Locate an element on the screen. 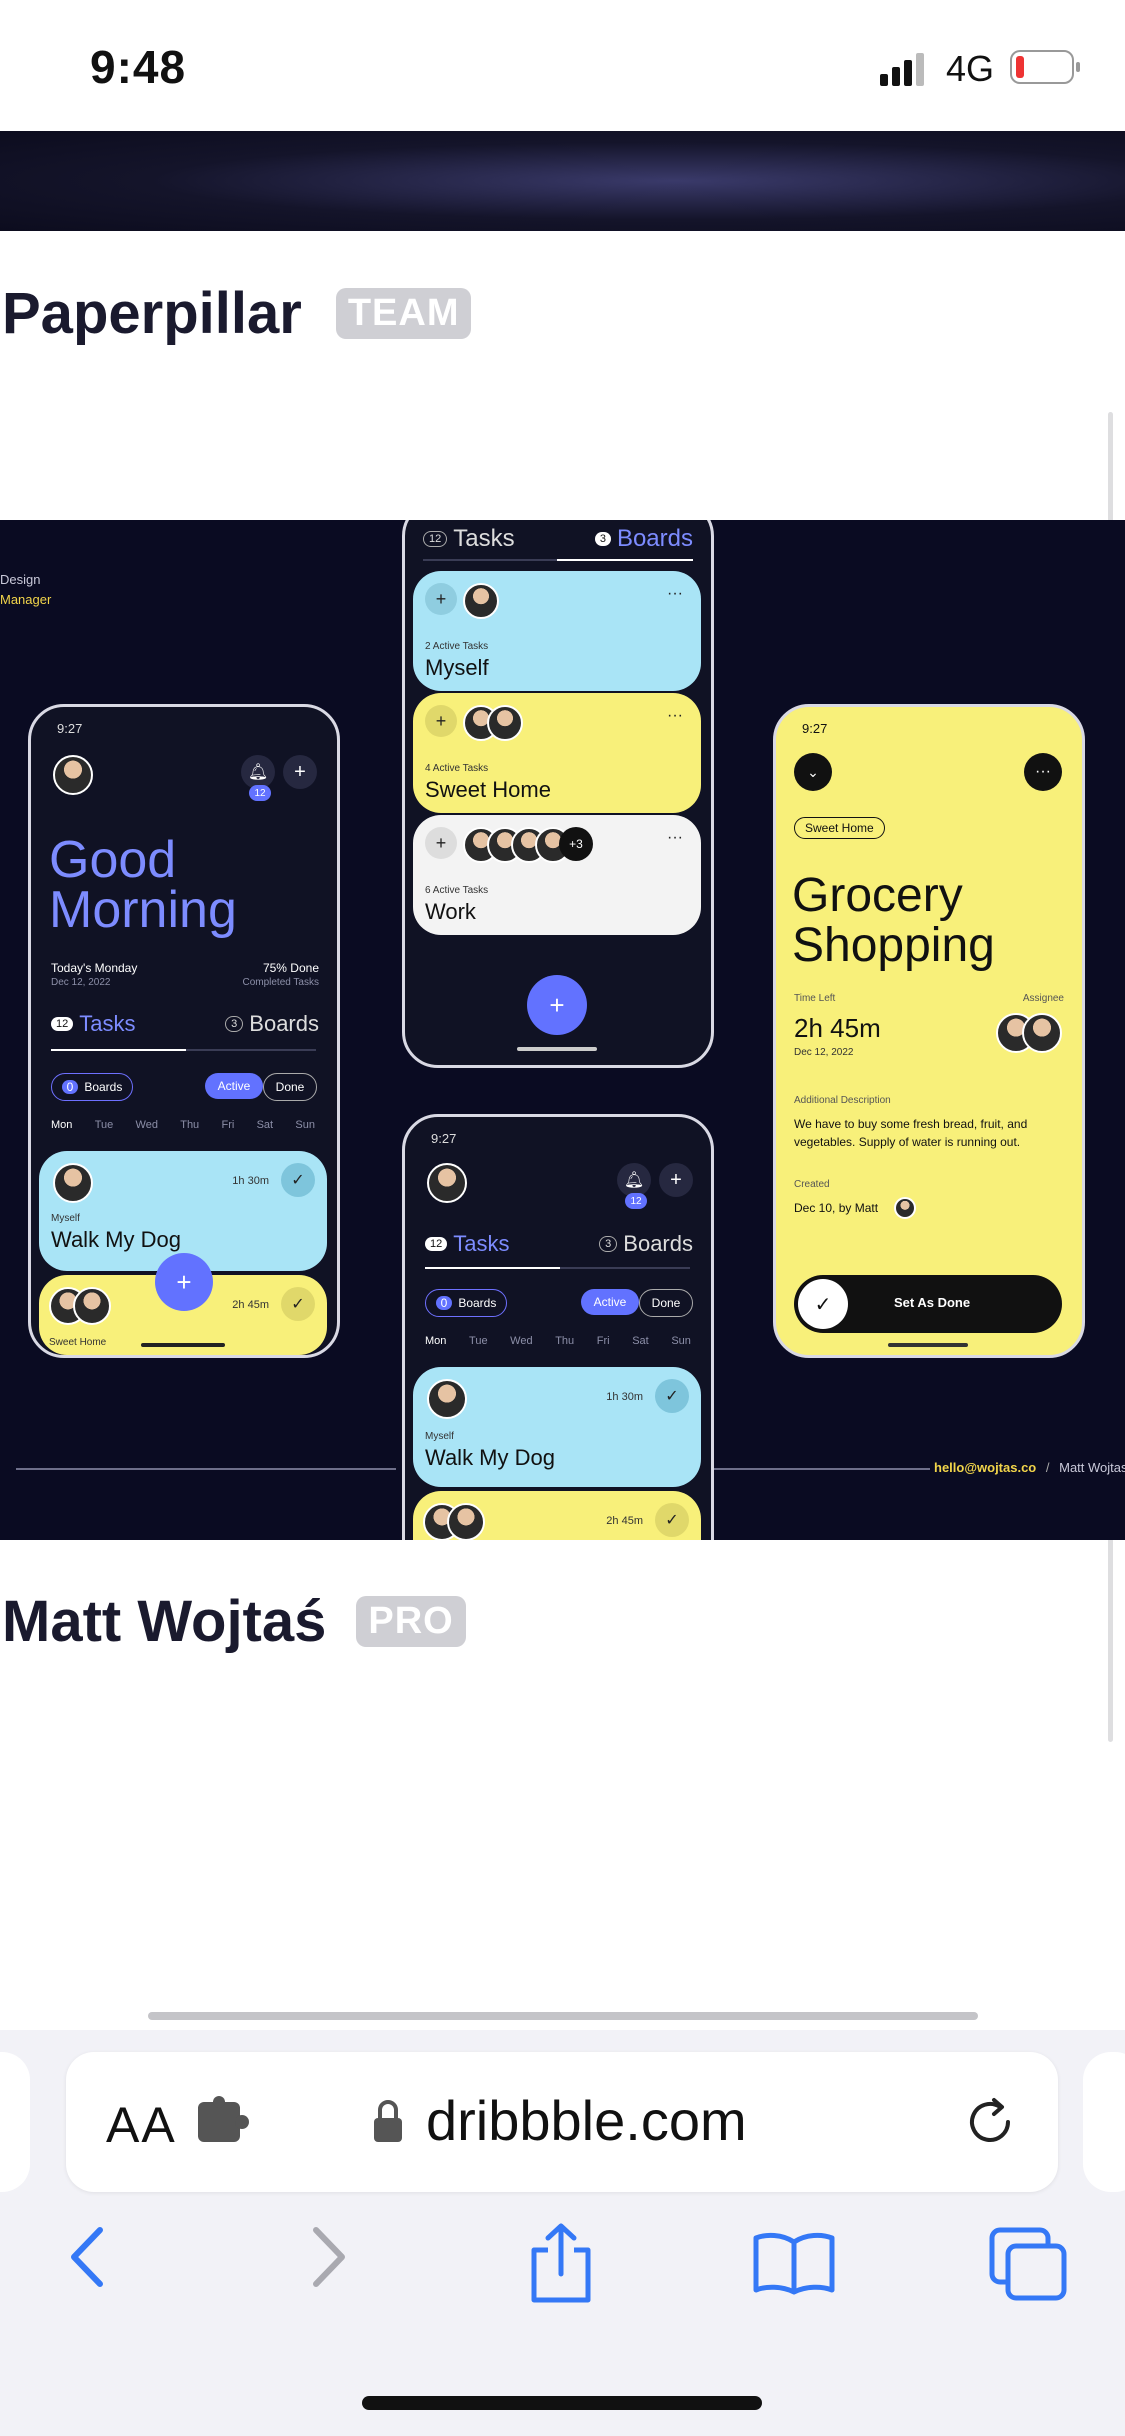 This screenshot has height=2436, width=1125. address-bar: AA dribbble.com is located at coordinates (562, 2122).